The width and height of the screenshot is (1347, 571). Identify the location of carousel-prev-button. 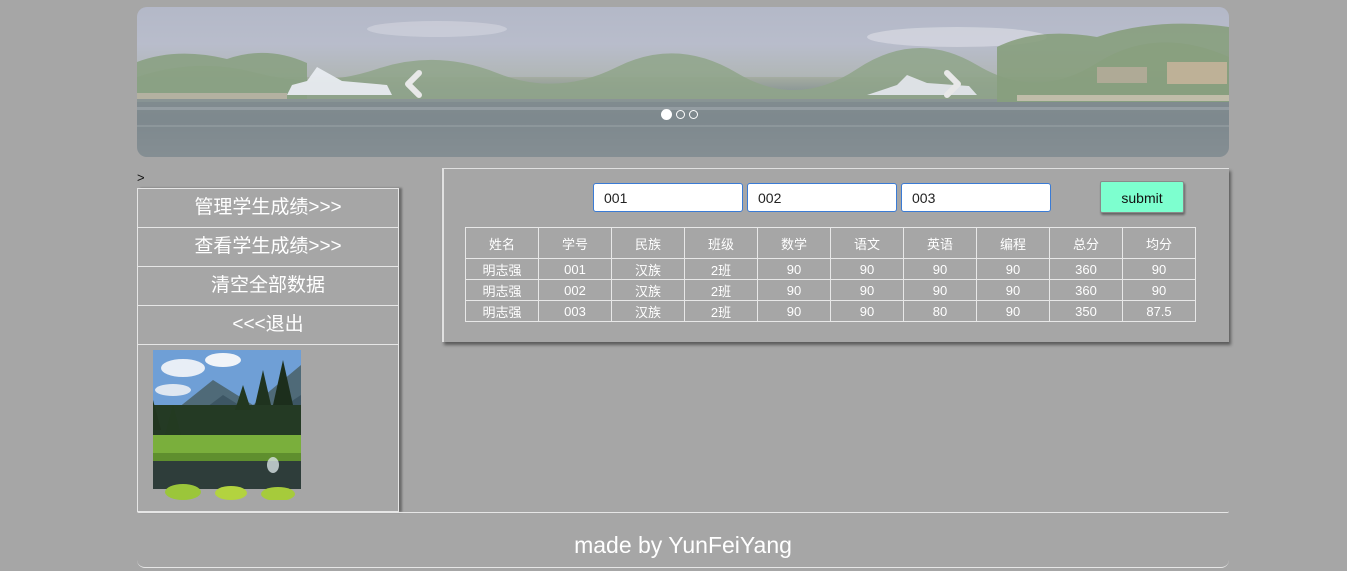
(414, 84).